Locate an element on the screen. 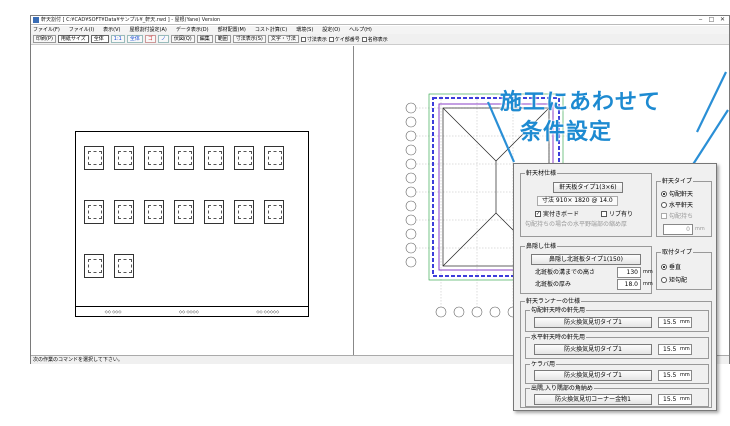  edit-button: 編集 is located at coordinates (204, 39).